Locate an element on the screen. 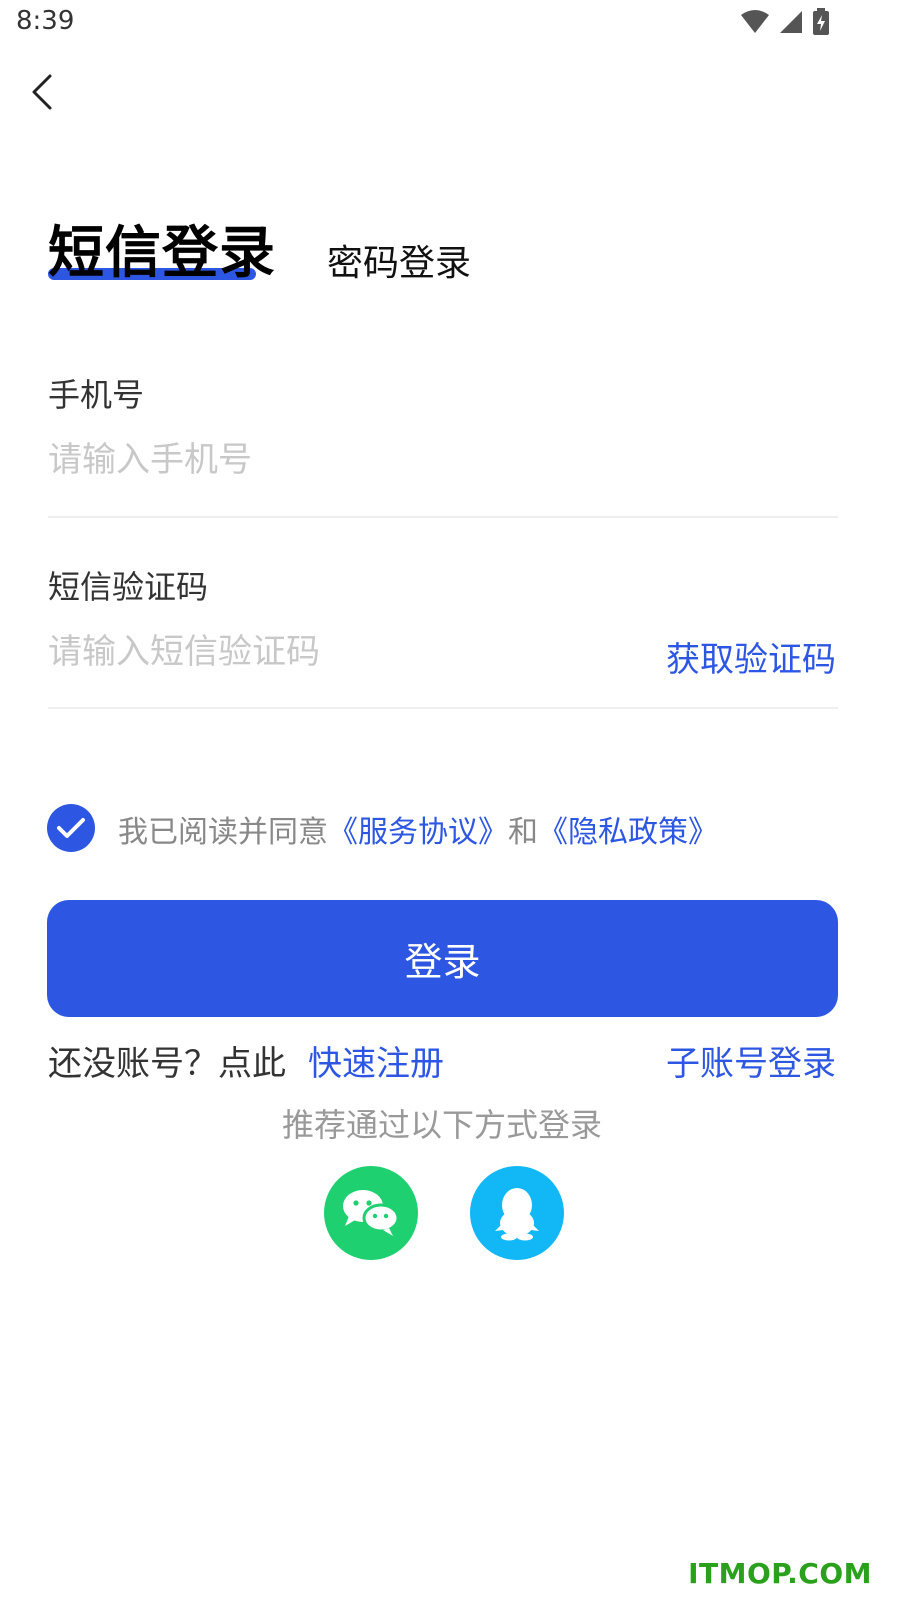  tab-sms-login: 短信登录 is located at coordinates (162, 248).